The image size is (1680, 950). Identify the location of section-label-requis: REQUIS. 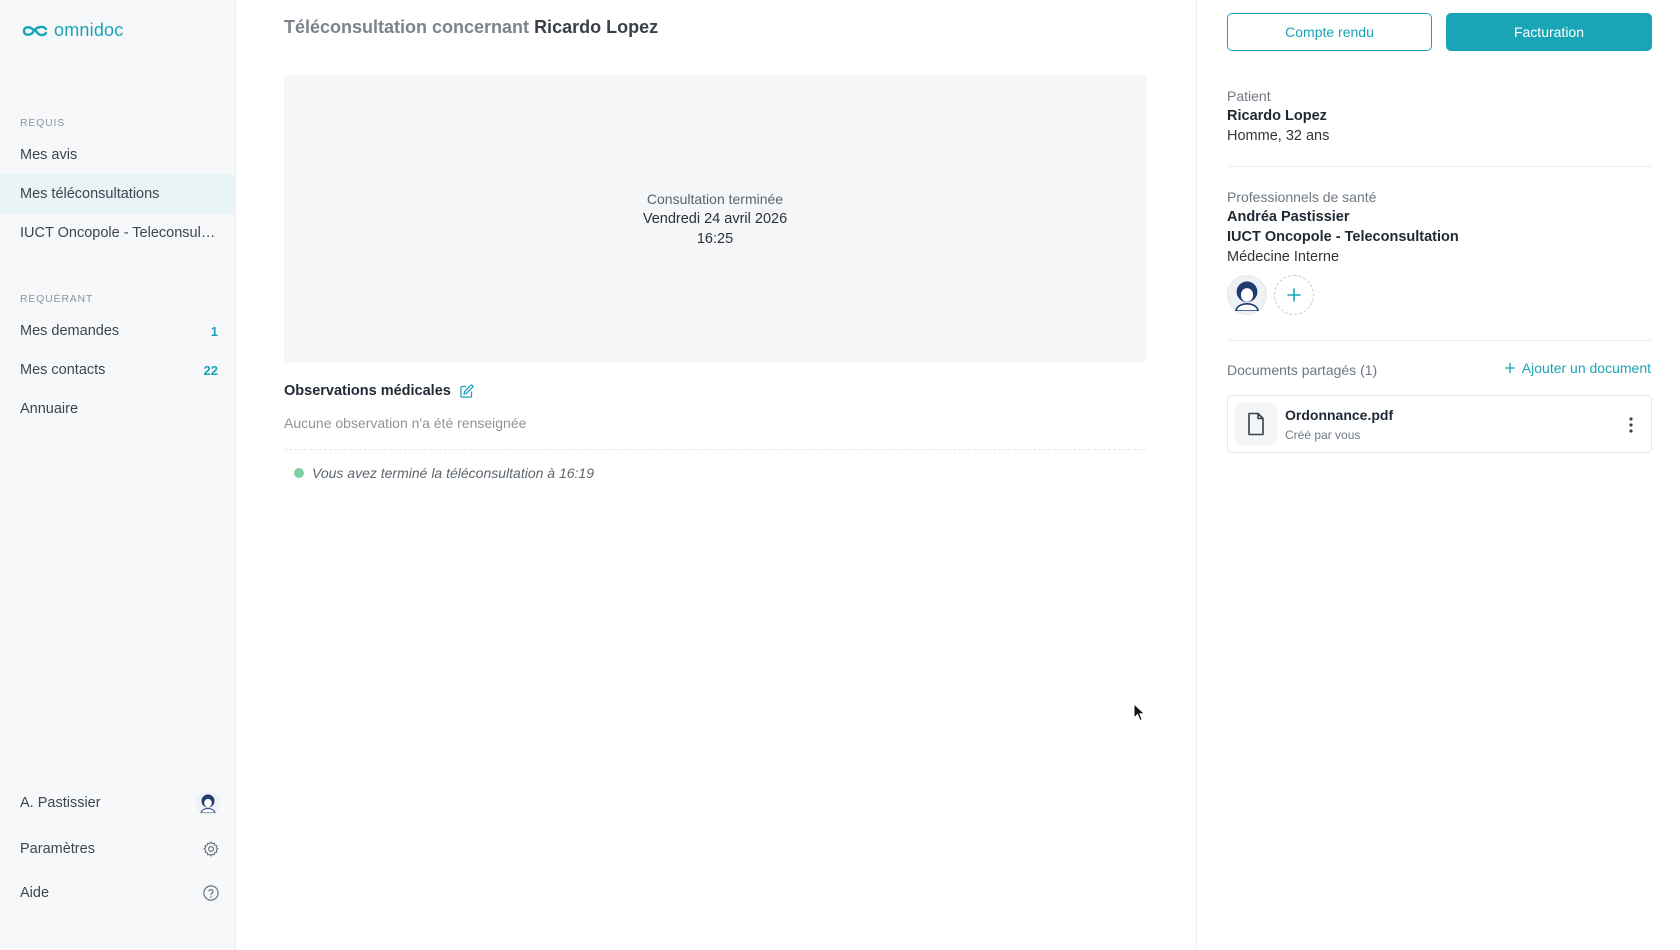
(43, 123).